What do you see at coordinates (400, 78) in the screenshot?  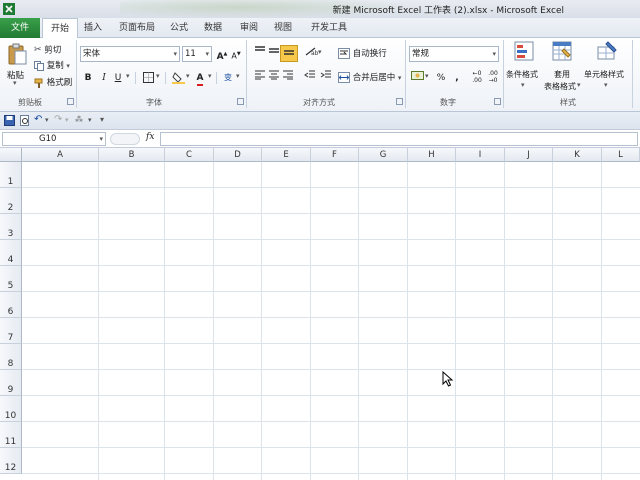 I see `merge-dropdown-arrow: ▾` at bounding box center [400, 78].